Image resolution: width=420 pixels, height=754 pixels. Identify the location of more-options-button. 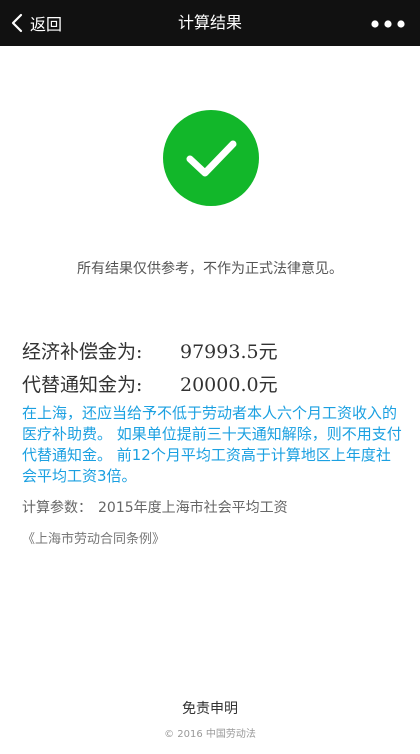
(388, 23).